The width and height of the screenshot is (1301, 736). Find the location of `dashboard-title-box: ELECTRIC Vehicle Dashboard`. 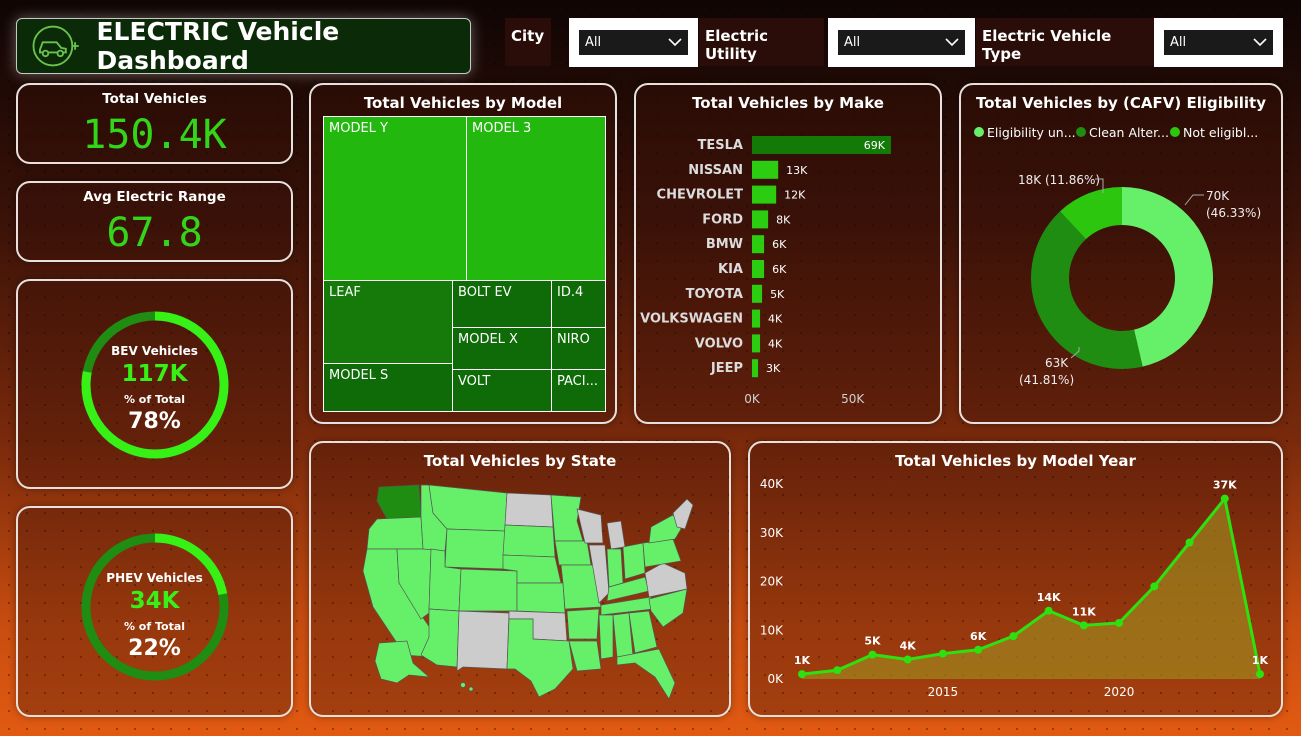

dashboard-title-box: ELECTRIC Vehicle Dashboard is located at coordinates (243, 46).